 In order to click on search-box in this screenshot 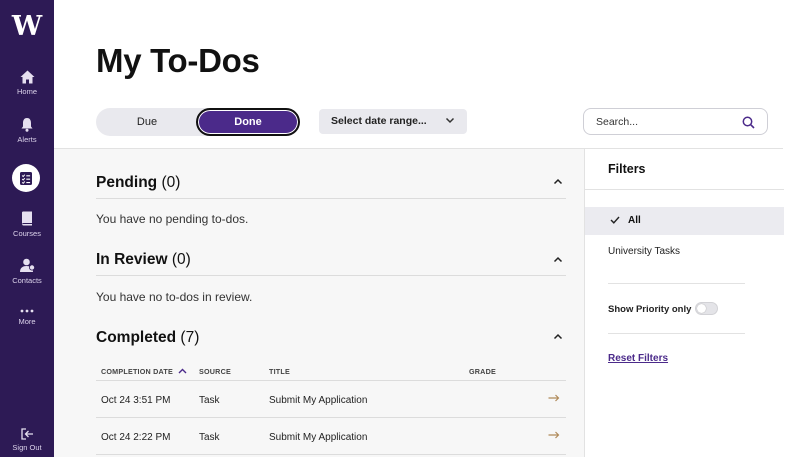, I will do `click(675, 121)`.